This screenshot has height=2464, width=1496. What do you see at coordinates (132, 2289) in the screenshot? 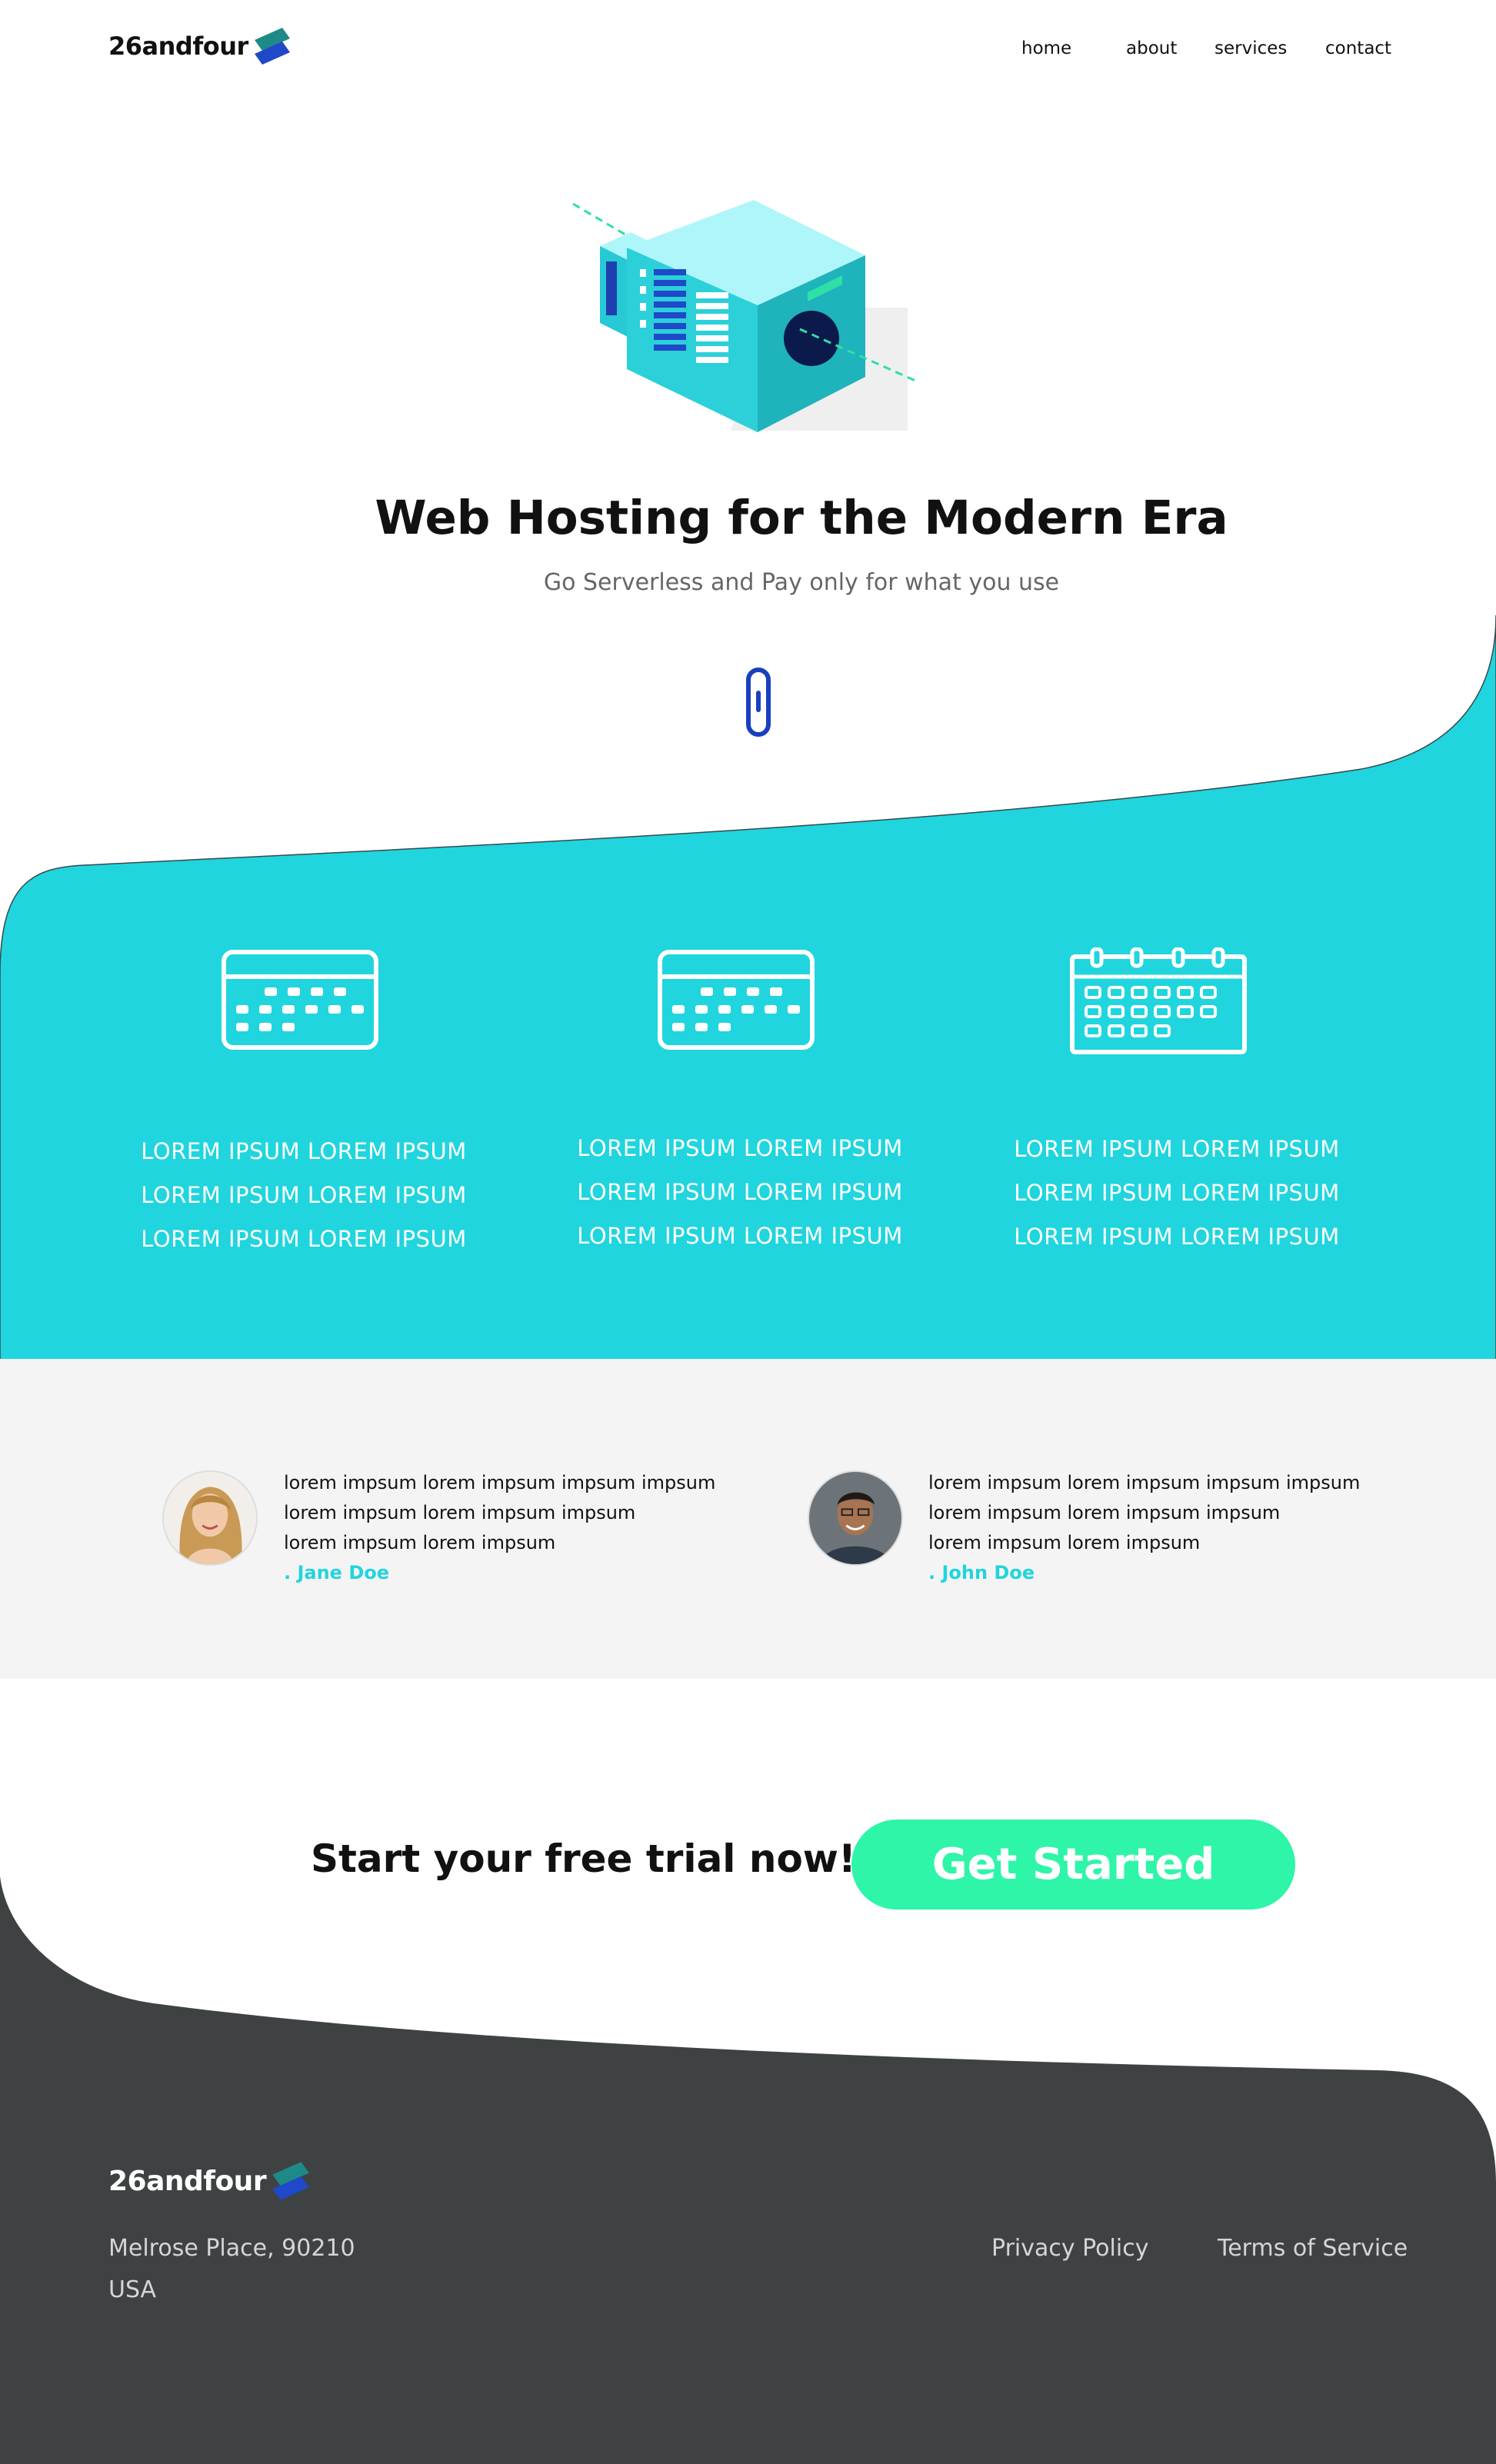
I see `footer-address-line2: USA` at bounding box center [132, 2289].